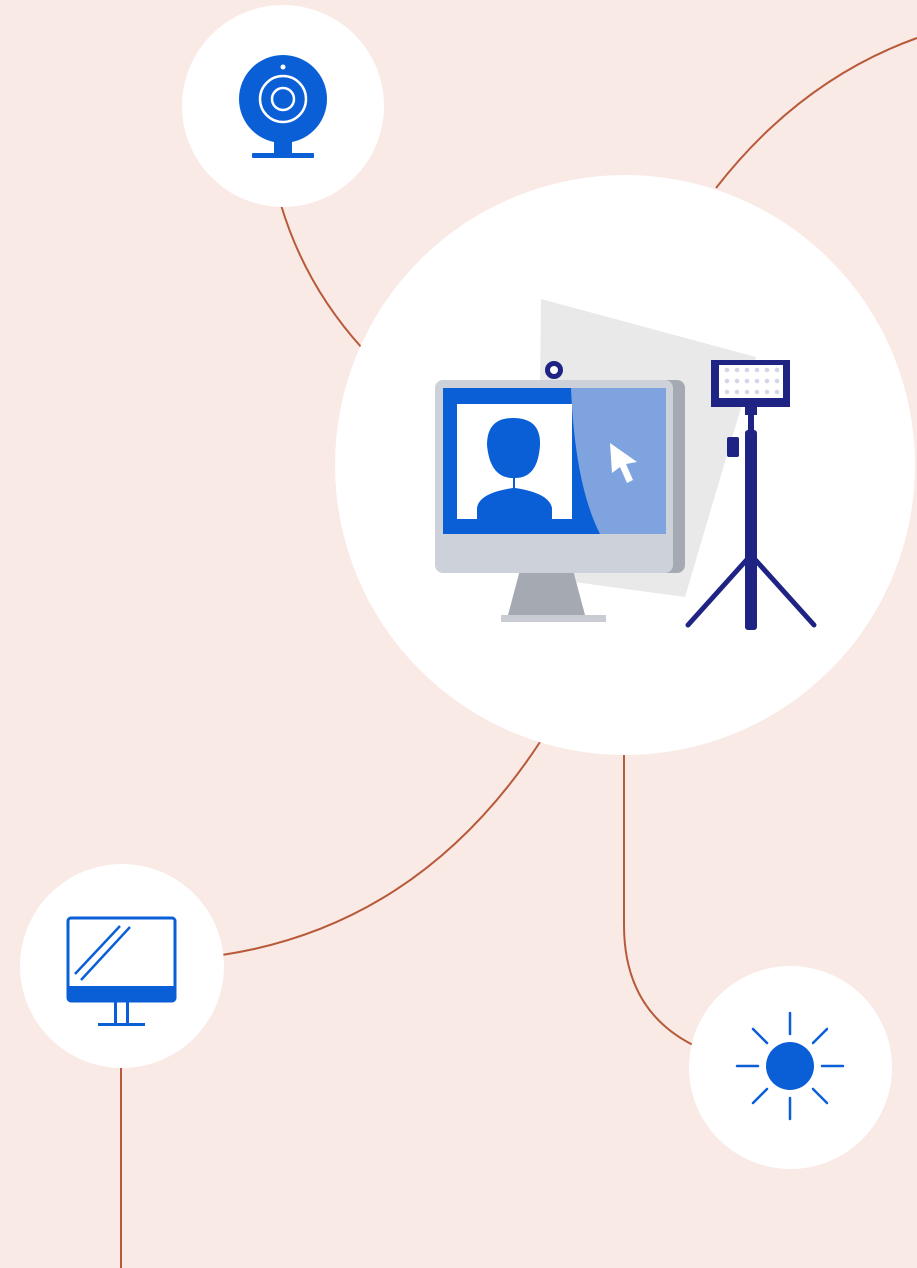 This screenshot has height=1268, width=917. What do you see at coordinates (553, 618) in the screenshot?
I see `monitor-base` at bounding box center [553, 618].